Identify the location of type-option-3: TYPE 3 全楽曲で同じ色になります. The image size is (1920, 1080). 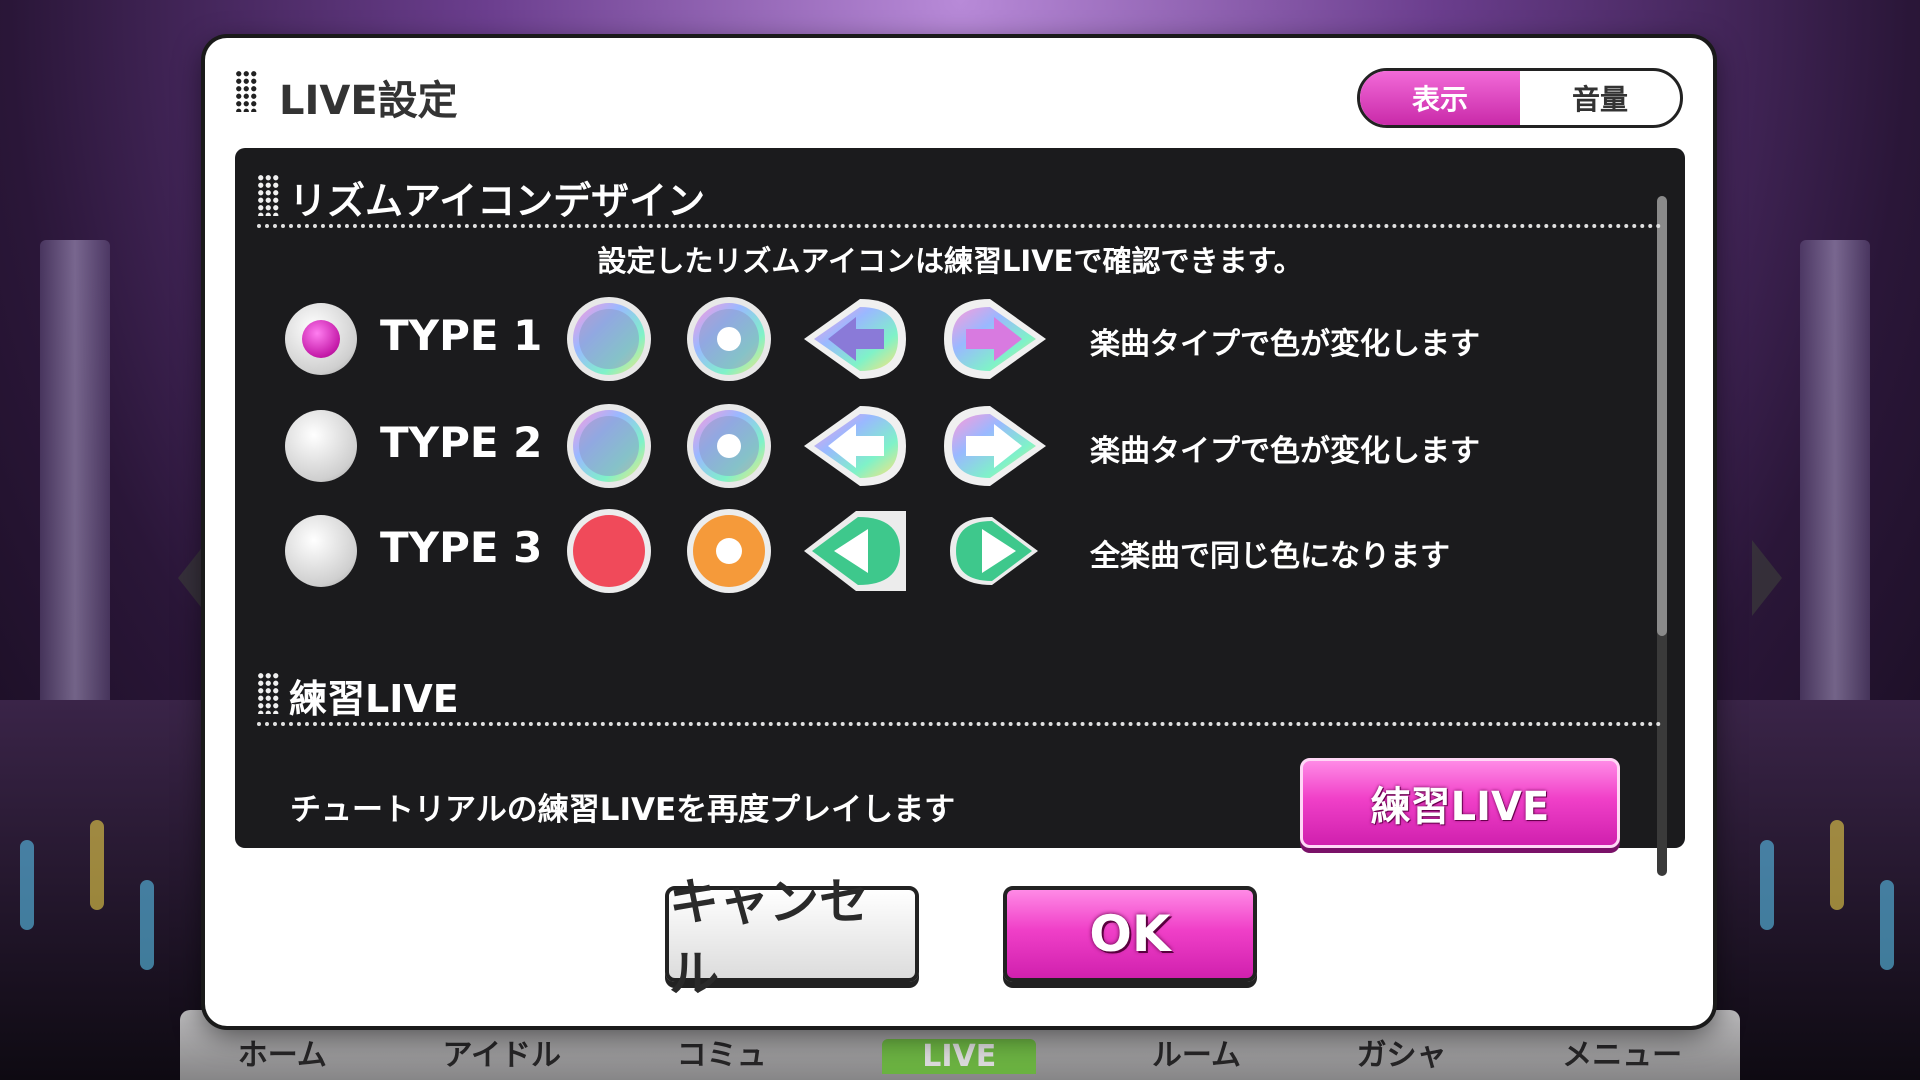
(975, 551).